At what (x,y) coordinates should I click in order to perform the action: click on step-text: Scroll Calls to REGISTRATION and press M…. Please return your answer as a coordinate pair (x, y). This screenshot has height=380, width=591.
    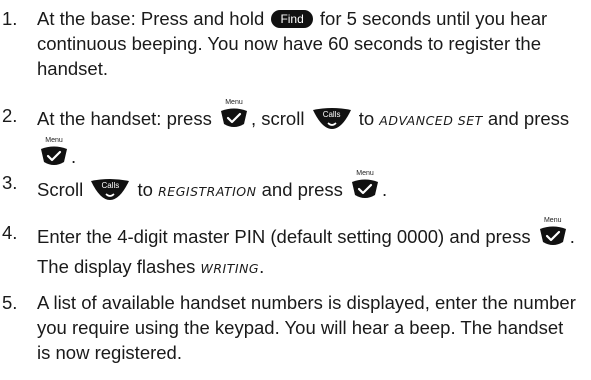
    Looking at the image, I should click on (307, 187).